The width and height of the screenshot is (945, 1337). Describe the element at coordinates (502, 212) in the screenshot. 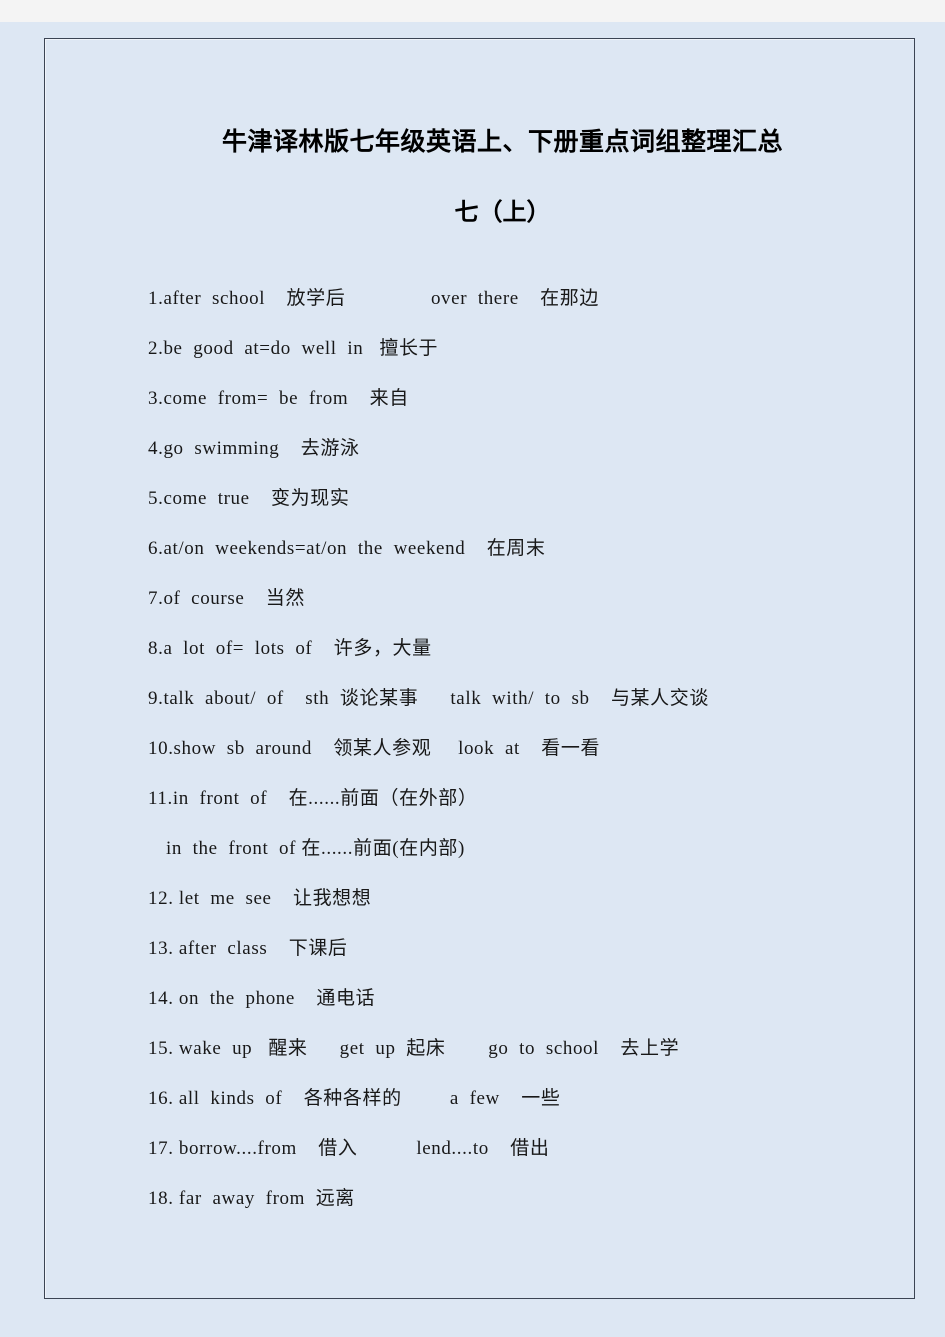

I see `page-subtitle: 七（上）` at that location.